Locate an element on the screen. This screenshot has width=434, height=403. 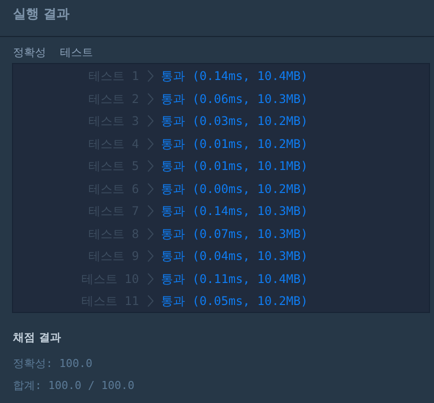
test-result: 통과 (0.01ms, 10.2MB) is located at coordinates (234, 144).